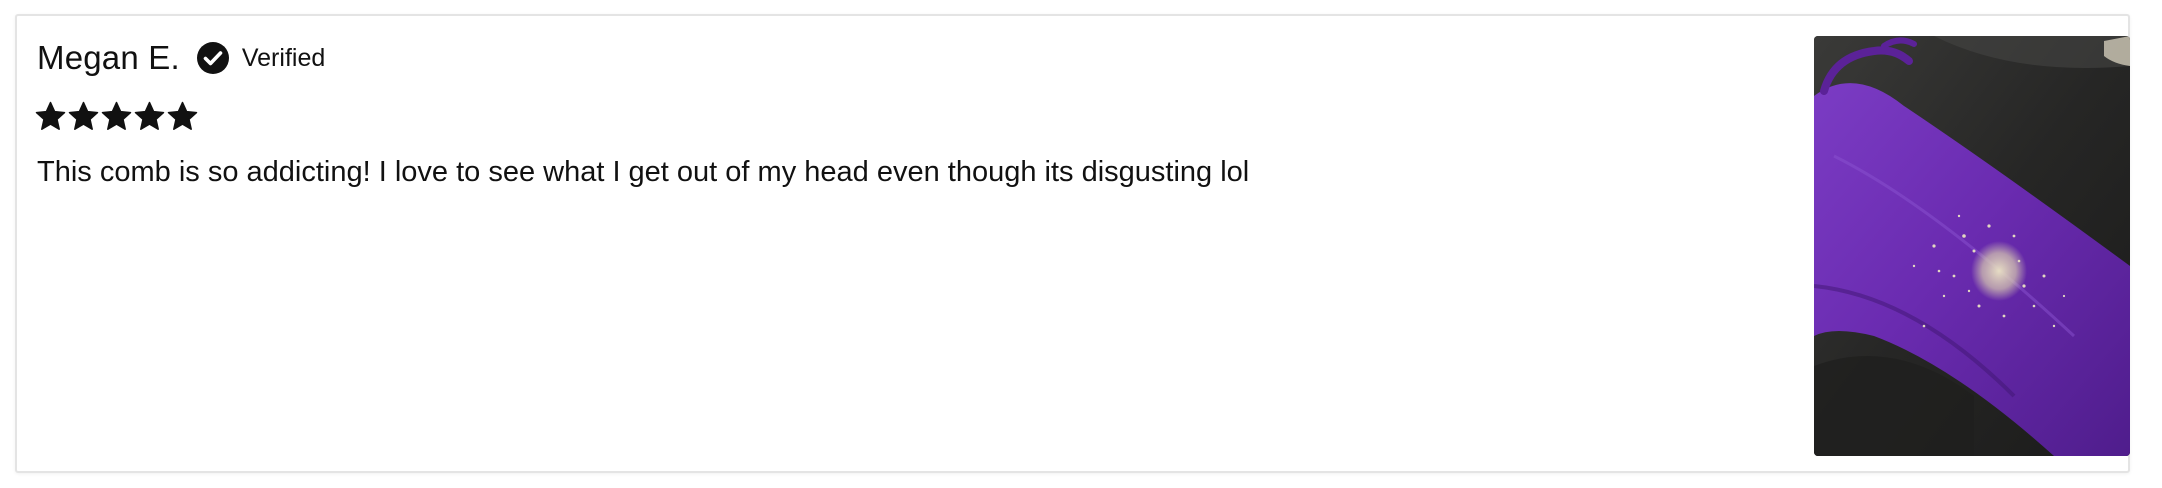 This screenshot has width=2162, height=488. I want to click on review-photo, so click(1972, 246).